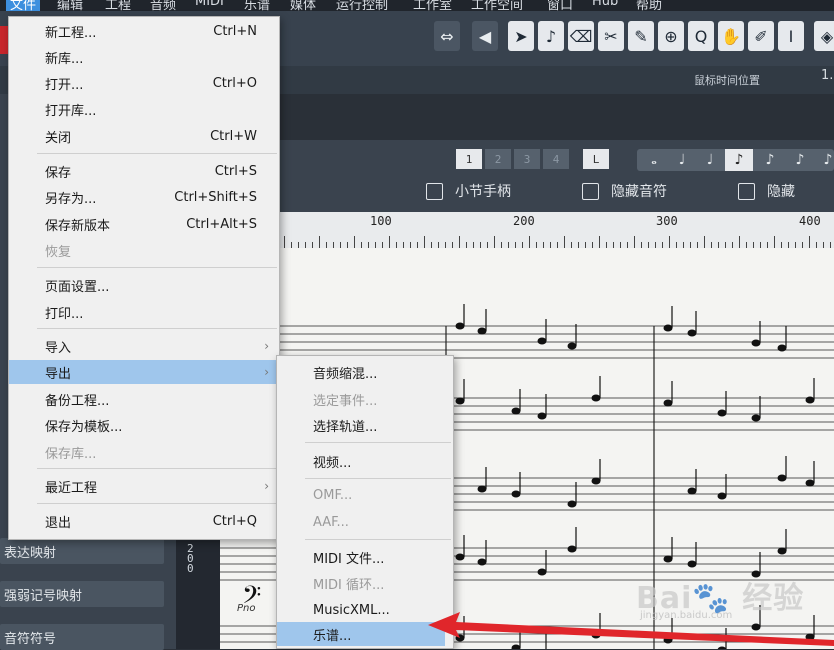 The image size is (834, 650). I want to click on hide-checkbox, so click(746, 191).